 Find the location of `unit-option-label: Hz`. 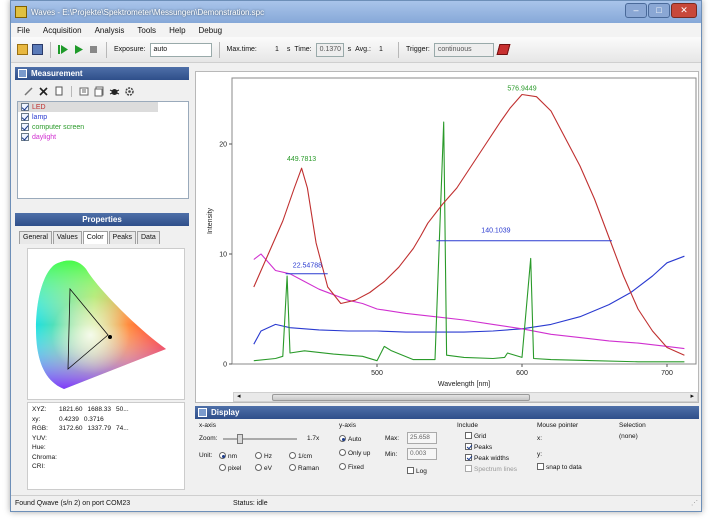

unit-option-label: Hz is located at coordinates (268, 456).